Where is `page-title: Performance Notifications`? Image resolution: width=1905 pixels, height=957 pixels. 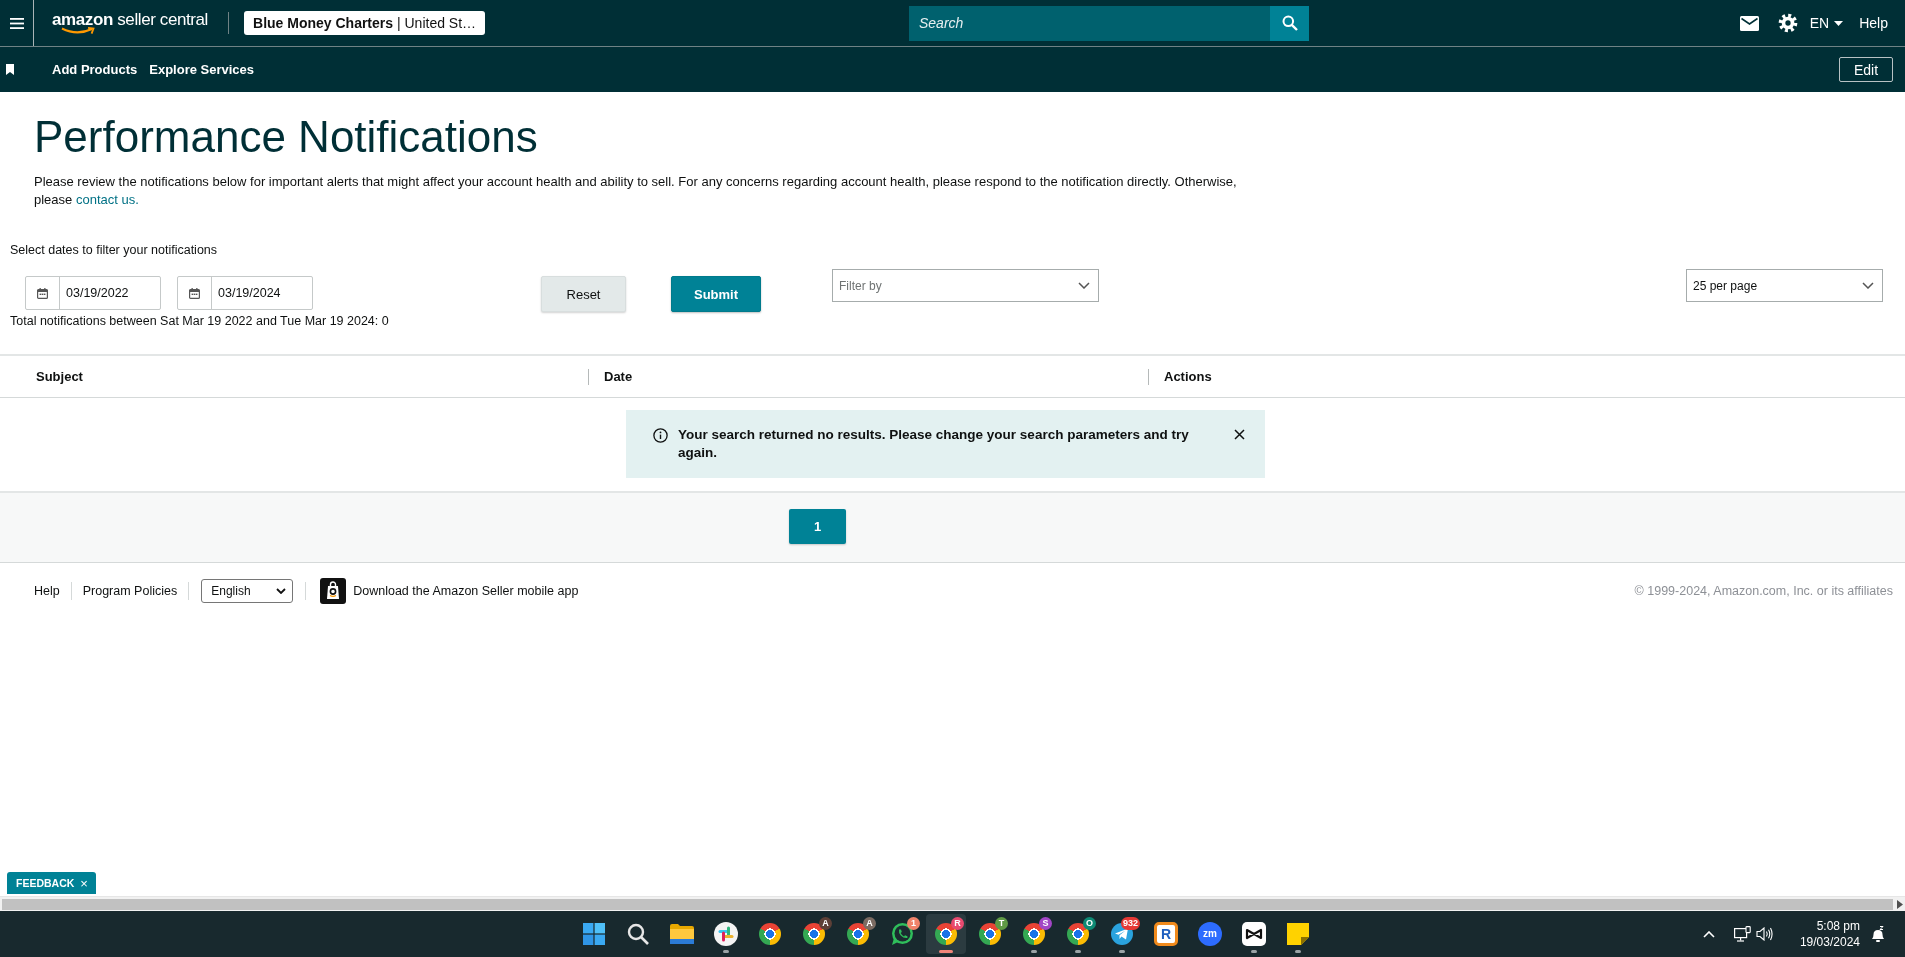 page-title: Performance Notifications is located at coordinates (286, 137).